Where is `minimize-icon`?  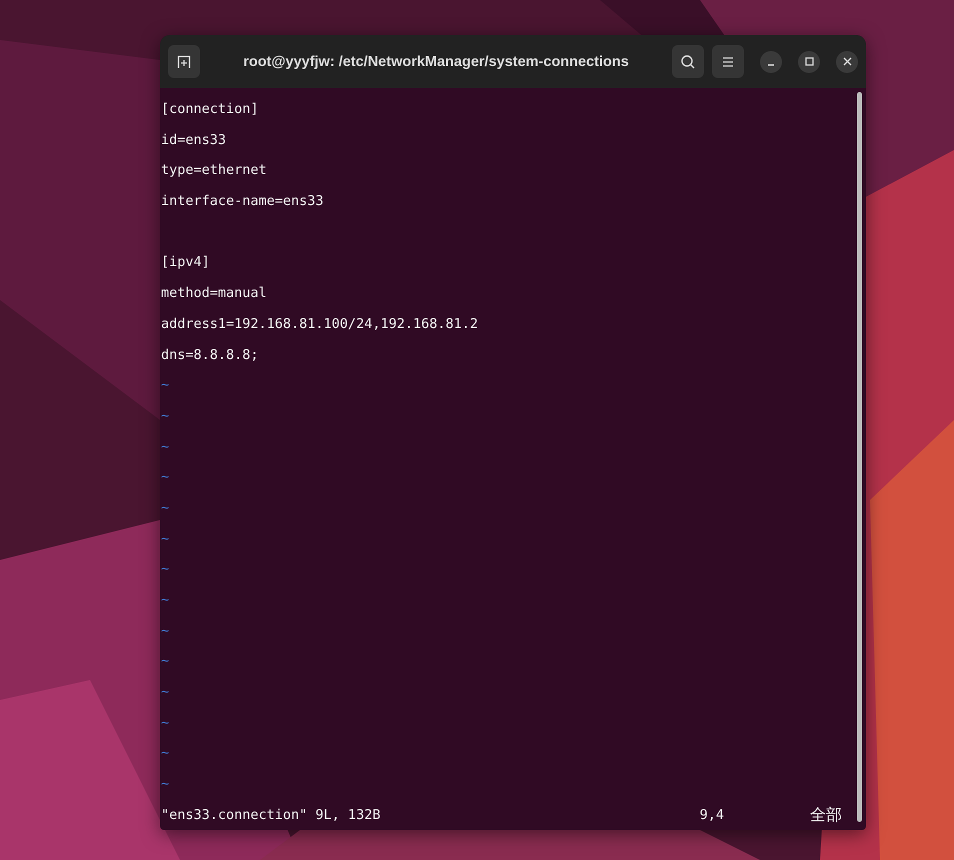
minimize-icon is located at coordinates (771, 65).